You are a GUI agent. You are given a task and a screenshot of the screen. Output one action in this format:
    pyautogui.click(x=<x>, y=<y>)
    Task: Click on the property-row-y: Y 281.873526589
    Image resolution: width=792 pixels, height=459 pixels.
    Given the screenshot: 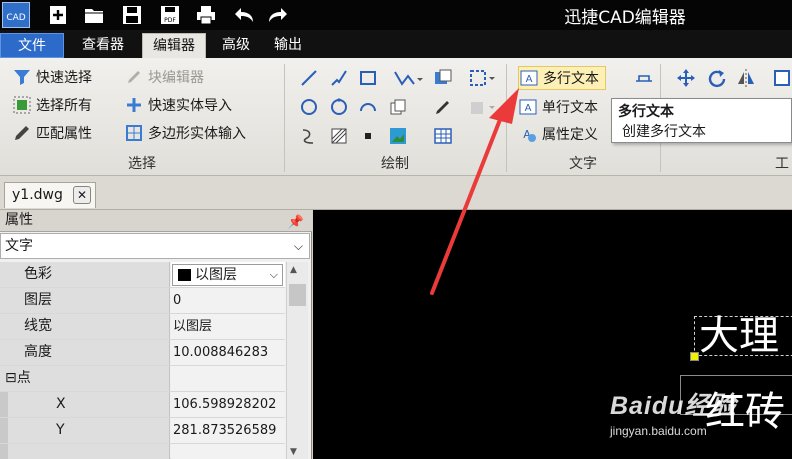 What is the action you would take?
    pyautogui.click(x=142, y=431)
    